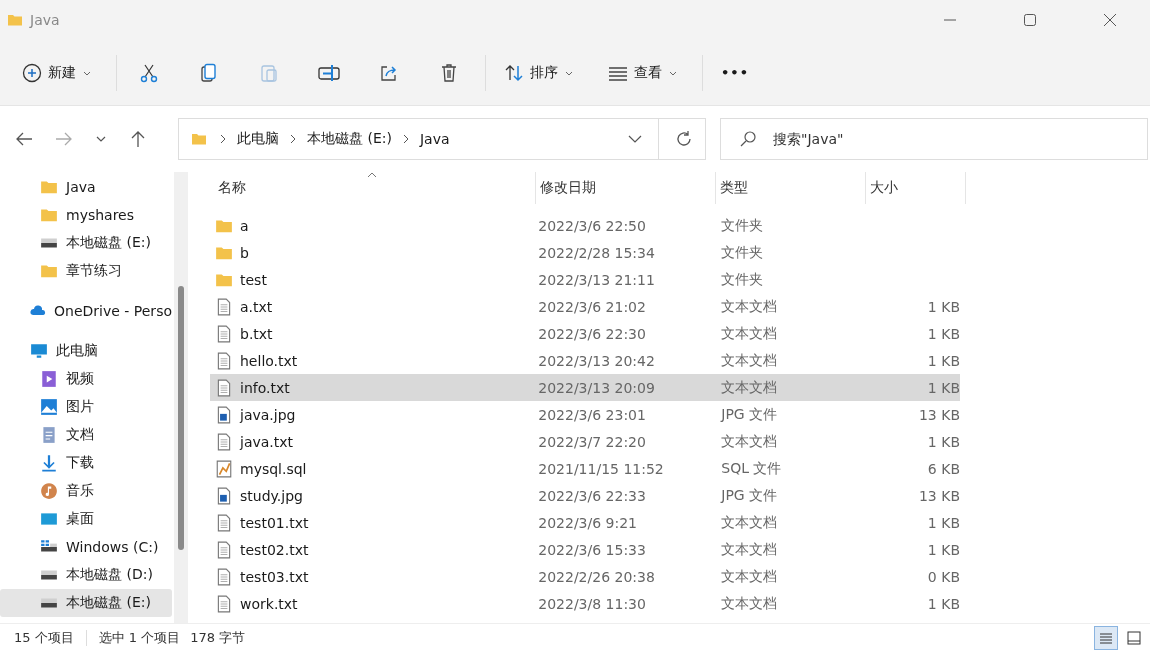 This screenshot has width=1150, height=652. Describe the element at coordinates (626, 188) in the screenshot. I see `column-header: 修改日期` at that location.